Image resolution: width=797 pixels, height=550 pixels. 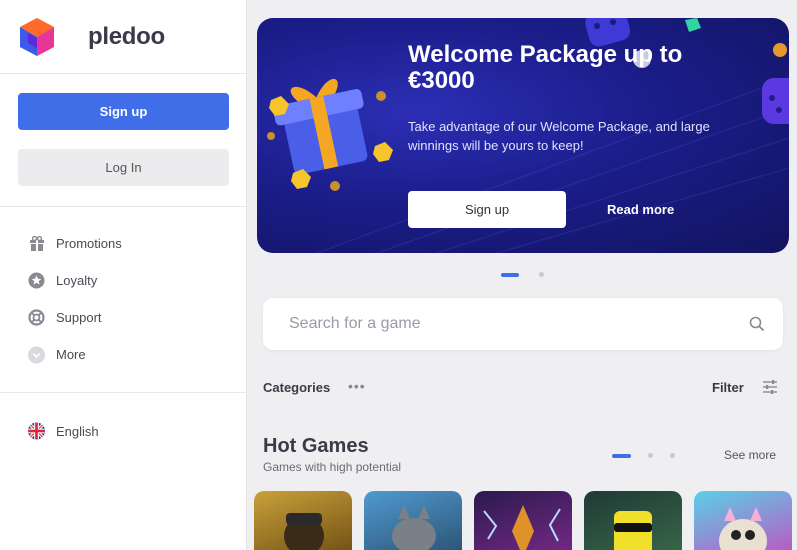 I want to click on gift-icon, so click(x=36, y=243).